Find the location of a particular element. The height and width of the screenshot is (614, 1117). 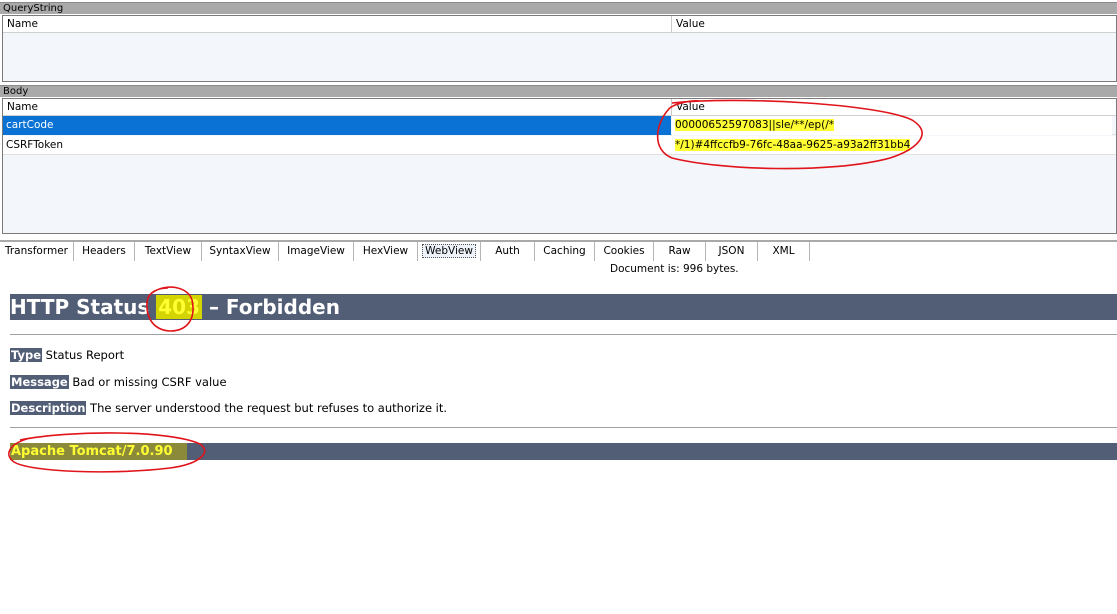

querystring-value-column: Value is located at coordinates (892, 24).